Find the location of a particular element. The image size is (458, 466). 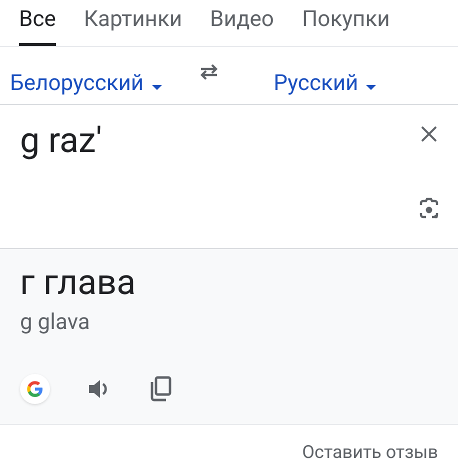

search-tab: Видео is located at coordinates (242, 24).